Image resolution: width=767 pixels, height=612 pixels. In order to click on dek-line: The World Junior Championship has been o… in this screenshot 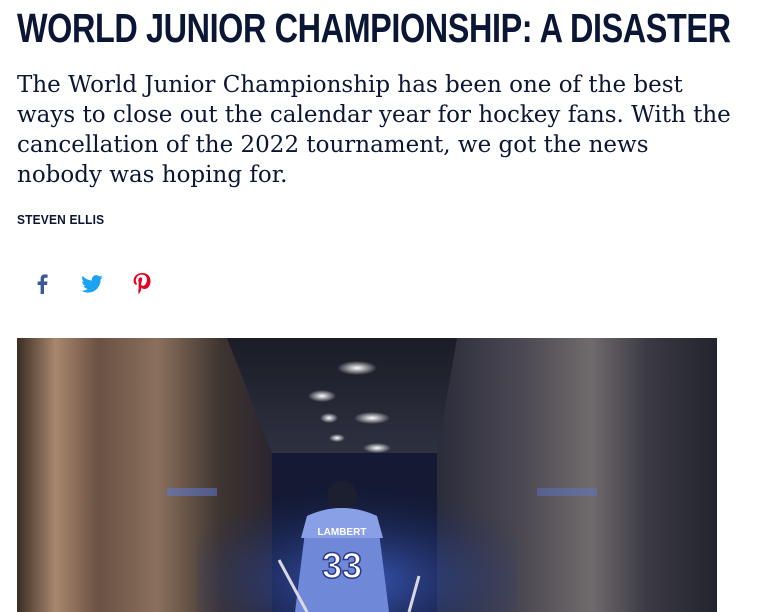, I will do `click(350, 85)`.